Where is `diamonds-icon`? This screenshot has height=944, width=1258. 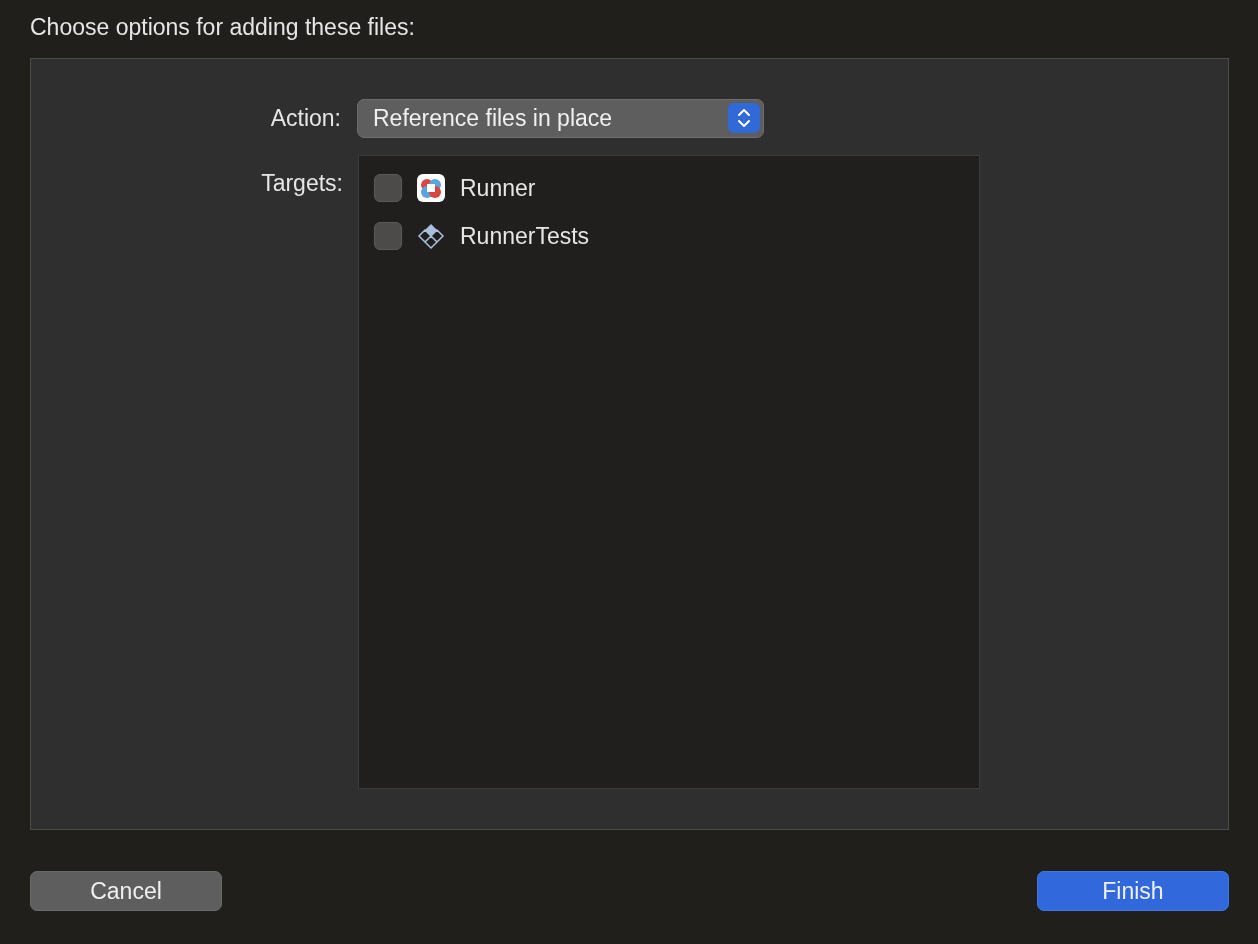 diamonds-icon is located at coordinates (431, 236).